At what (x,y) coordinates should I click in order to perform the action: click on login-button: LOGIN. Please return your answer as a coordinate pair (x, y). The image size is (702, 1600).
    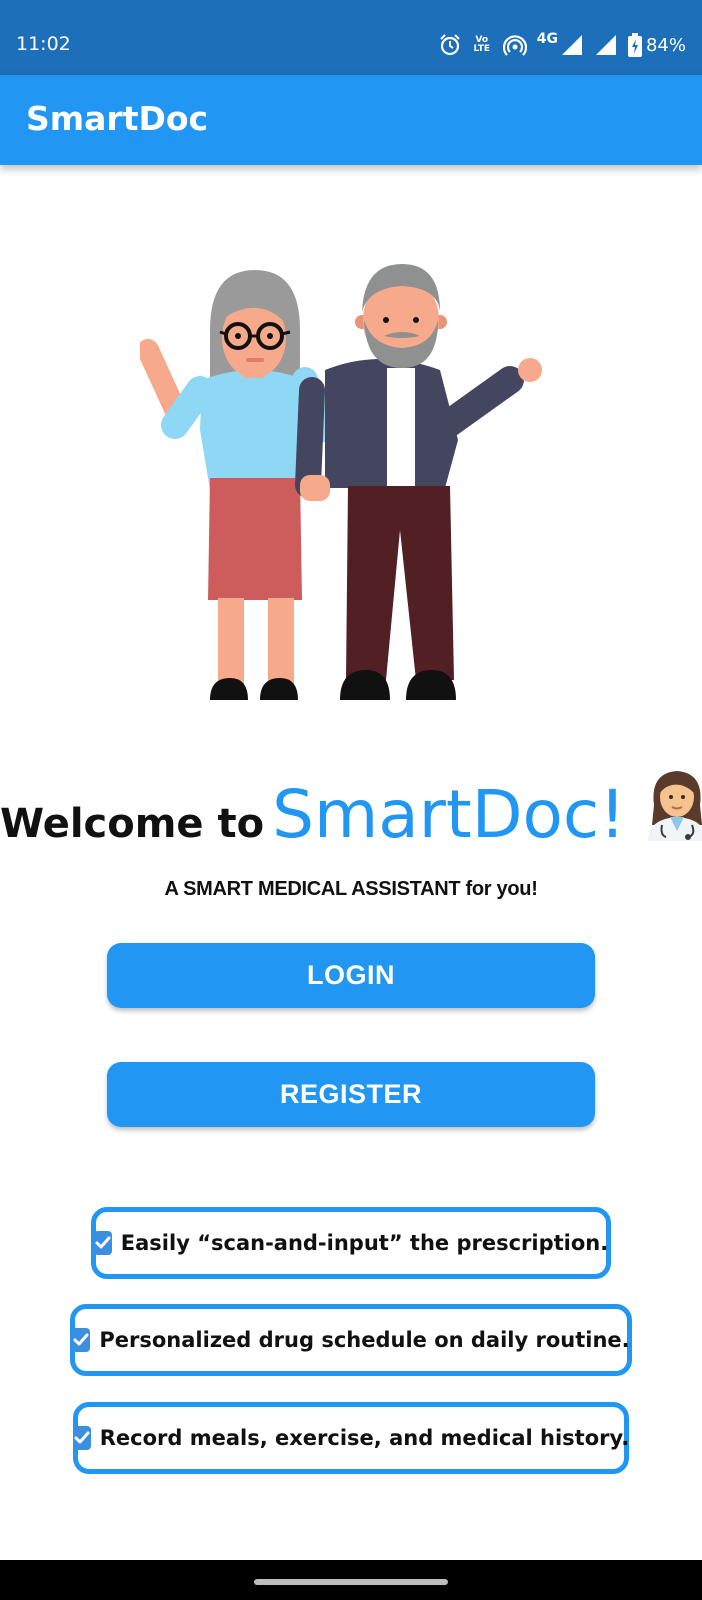
    Looking at the image, I should click on (351, 975).